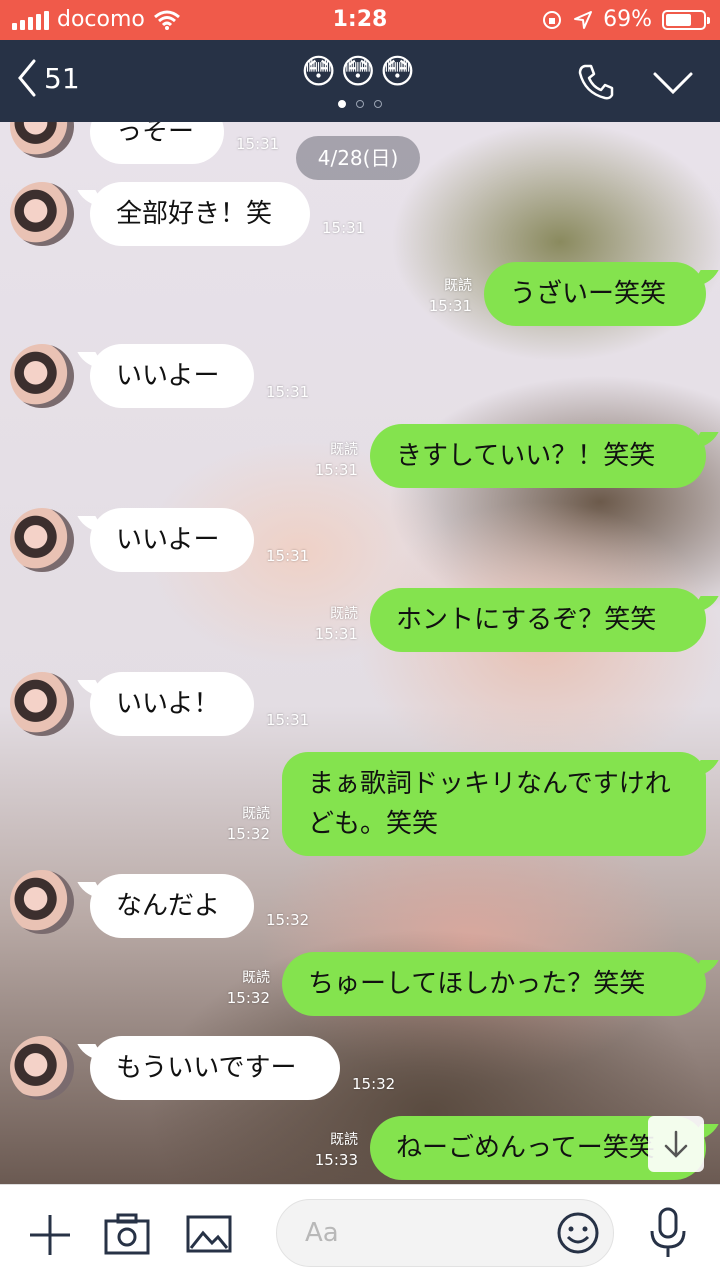  What do you see at coordinates (583, 19) in the screenshot?
I see `location-icon` at bounding box center [583, 19].